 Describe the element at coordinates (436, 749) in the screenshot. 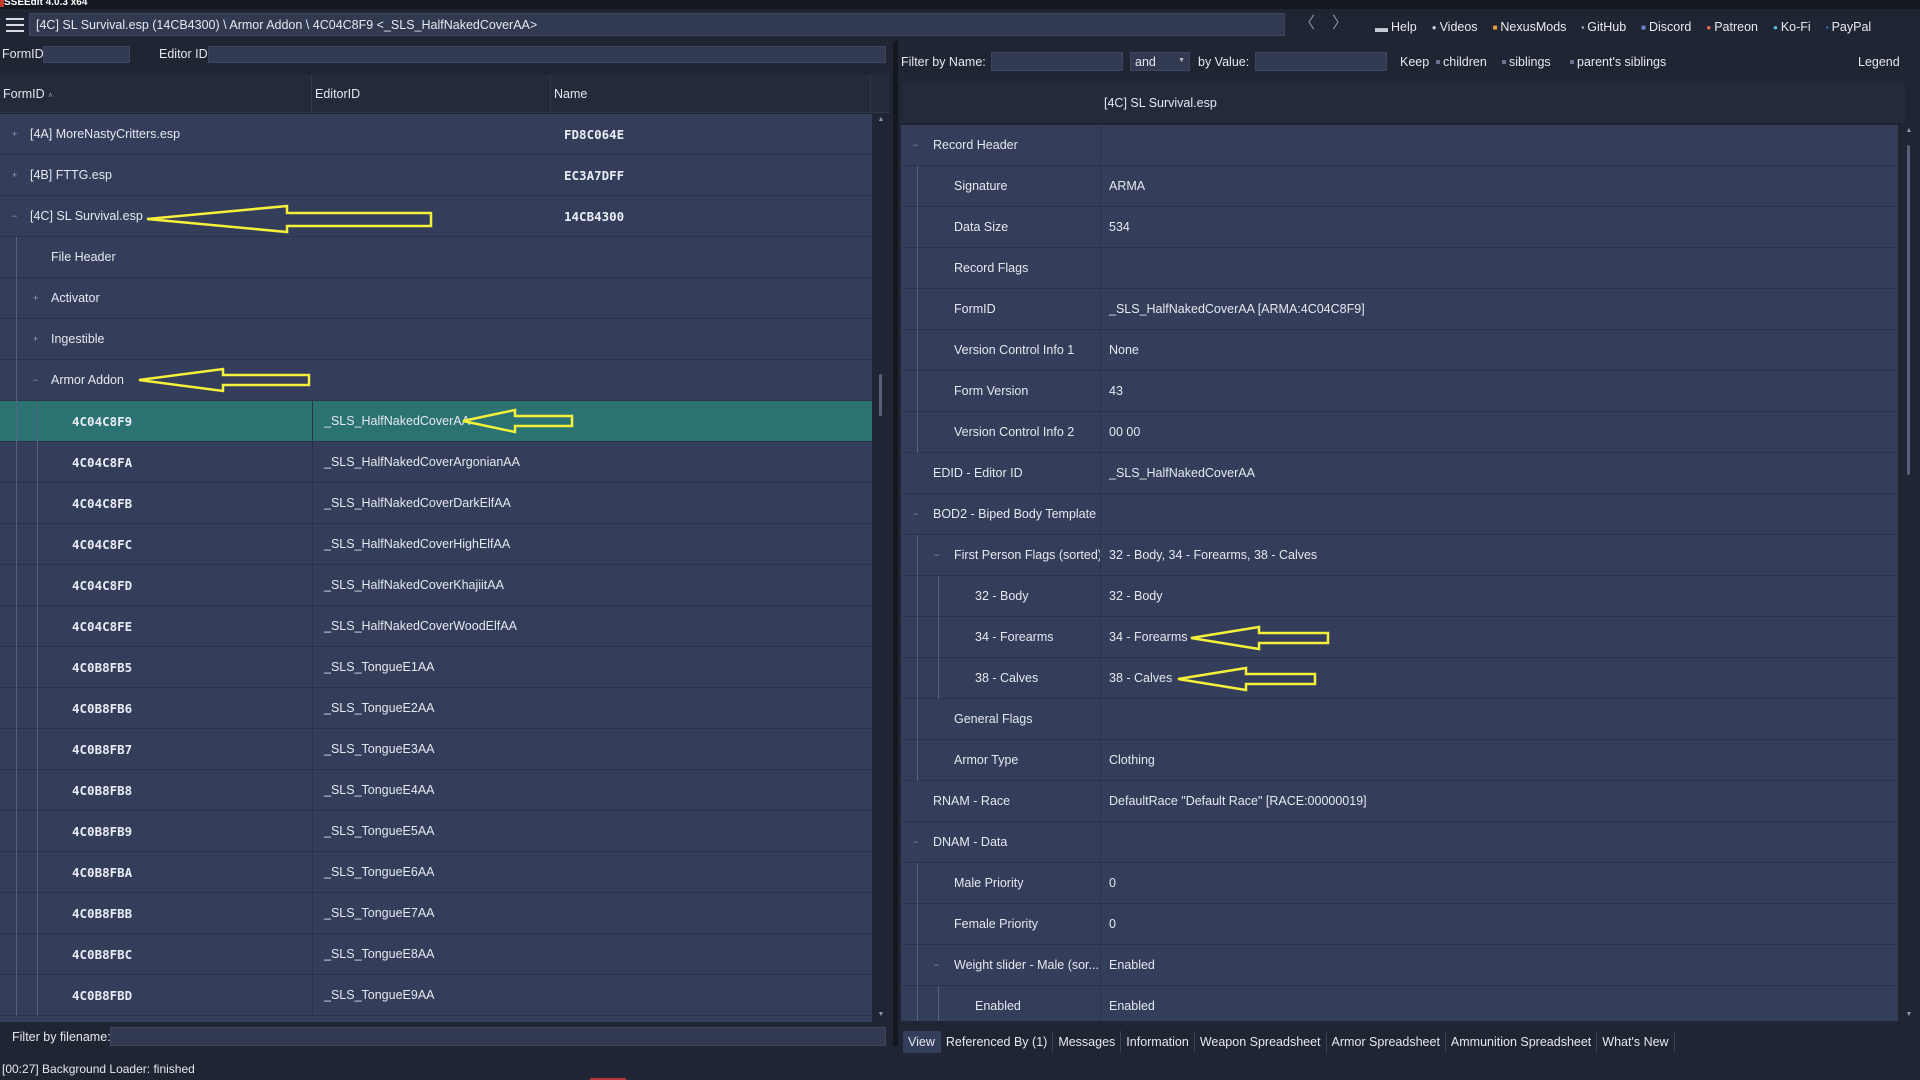

I see `record-row: 4C0B8FB7 _SLS_TongueE3AA` at that location.